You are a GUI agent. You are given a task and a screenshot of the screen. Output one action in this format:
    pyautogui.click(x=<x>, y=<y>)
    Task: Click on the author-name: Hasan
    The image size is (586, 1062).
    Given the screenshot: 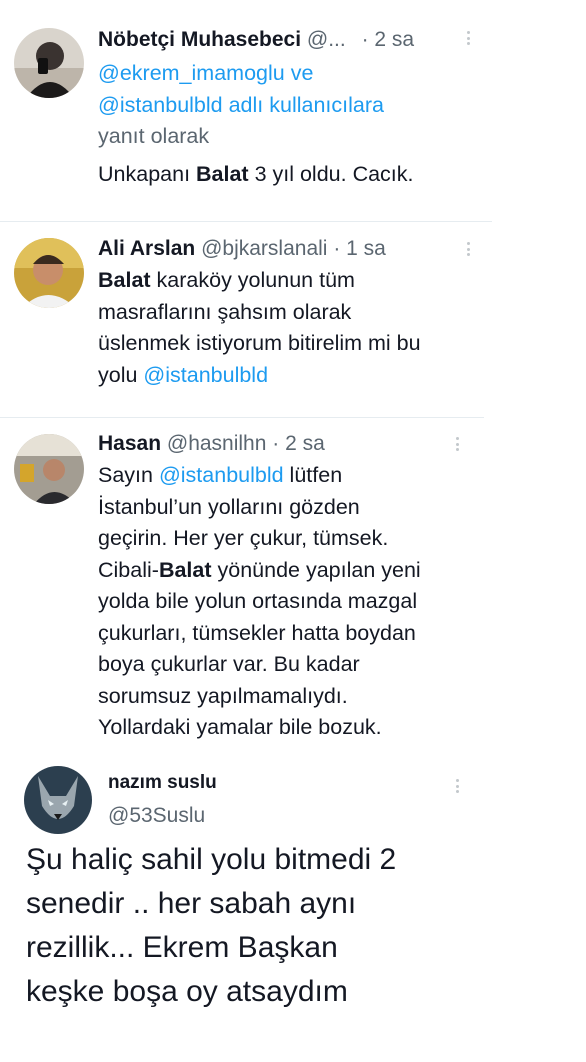 What is the action you would take?
    pyautogui.click(x=129, y=443)
    